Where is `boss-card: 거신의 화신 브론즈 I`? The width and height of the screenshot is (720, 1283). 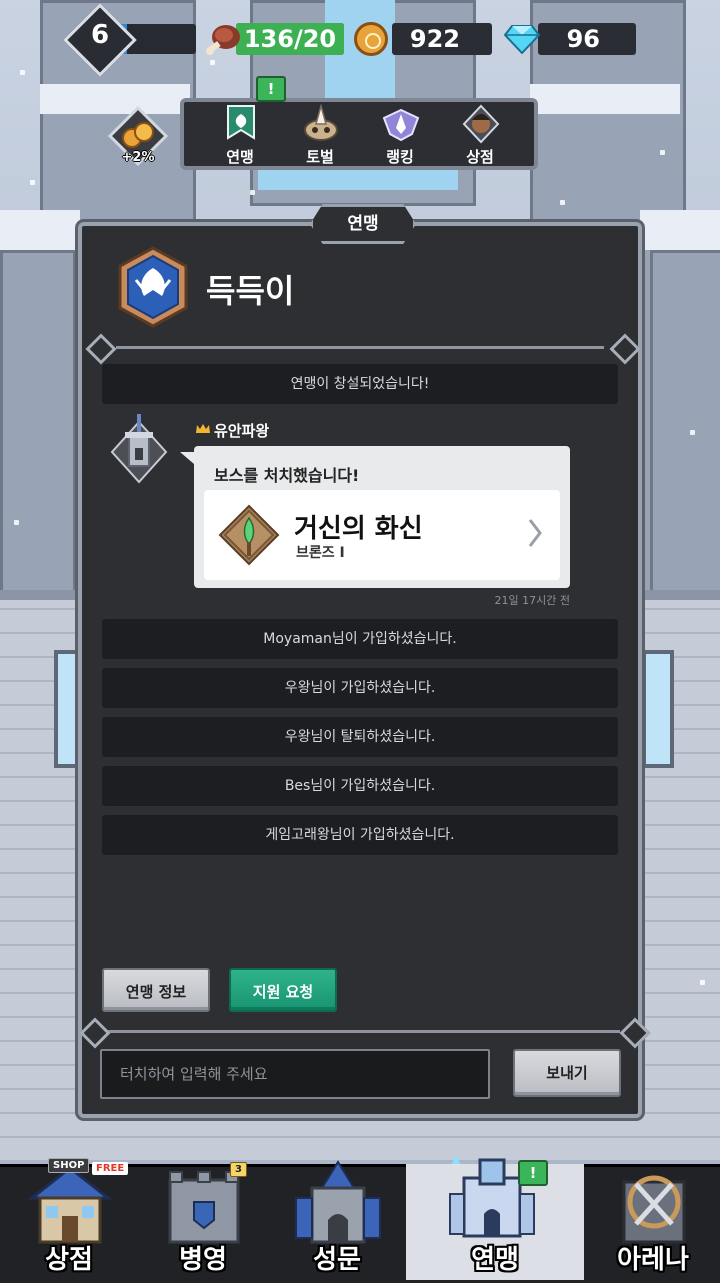
boss-card: 거신의 화신 브론즈 I is located at coordinates (382, 535).